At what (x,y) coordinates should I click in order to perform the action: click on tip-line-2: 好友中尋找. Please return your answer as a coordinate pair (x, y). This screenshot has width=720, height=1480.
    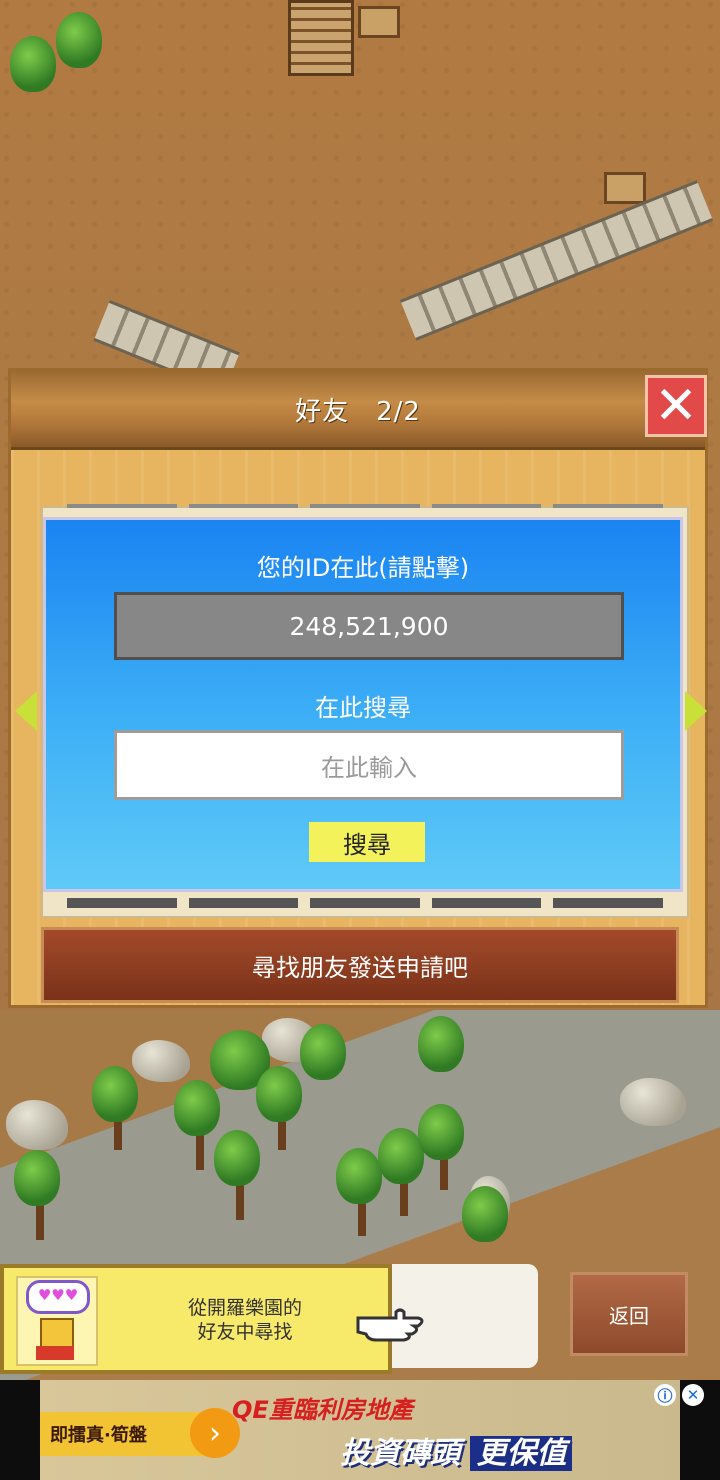
    Looking at the image, I should click on (245, 1332).